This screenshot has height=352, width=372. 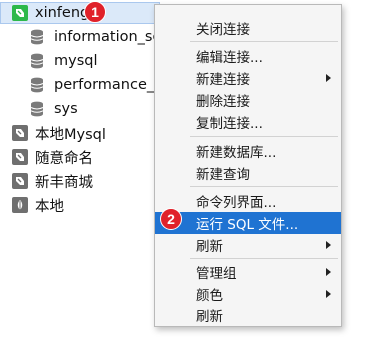 I want to click on tree-node-local-mysql: 本地Mysql, so click(x=59, y=133).